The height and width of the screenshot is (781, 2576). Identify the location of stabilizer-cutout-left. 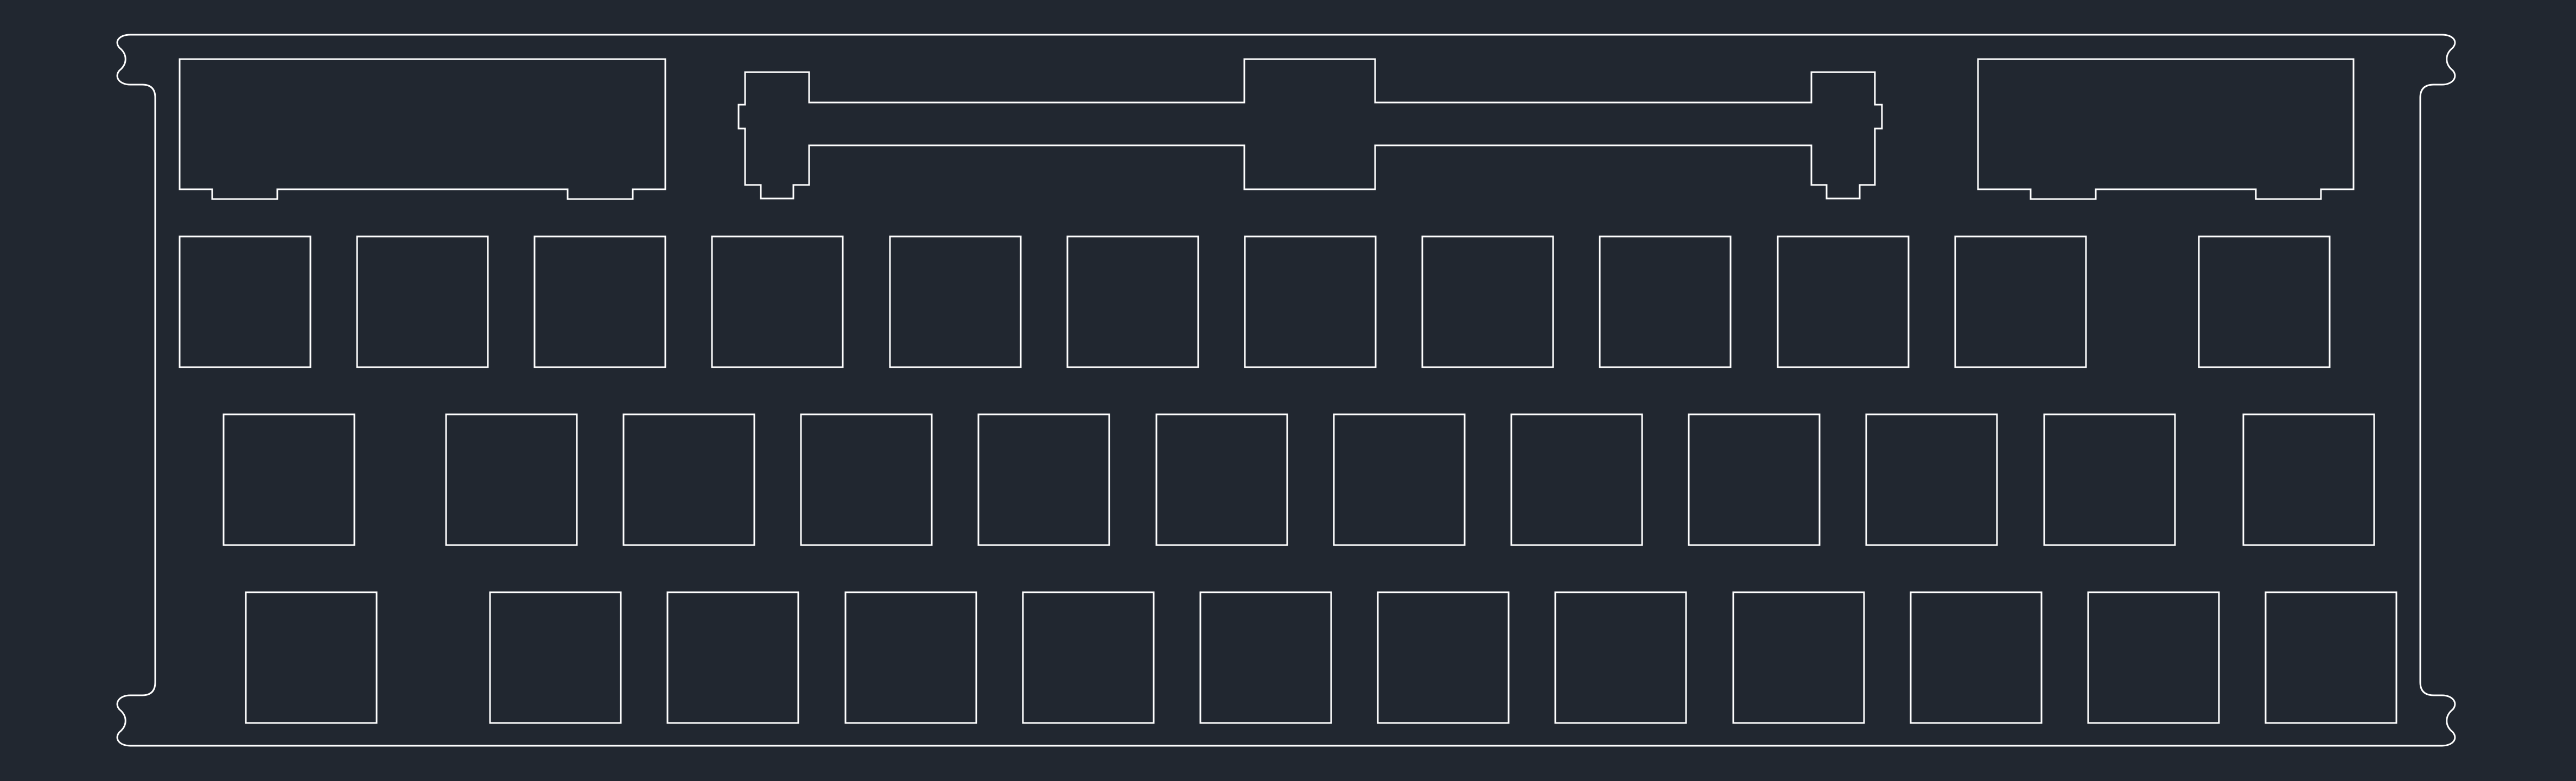
(423, 129).